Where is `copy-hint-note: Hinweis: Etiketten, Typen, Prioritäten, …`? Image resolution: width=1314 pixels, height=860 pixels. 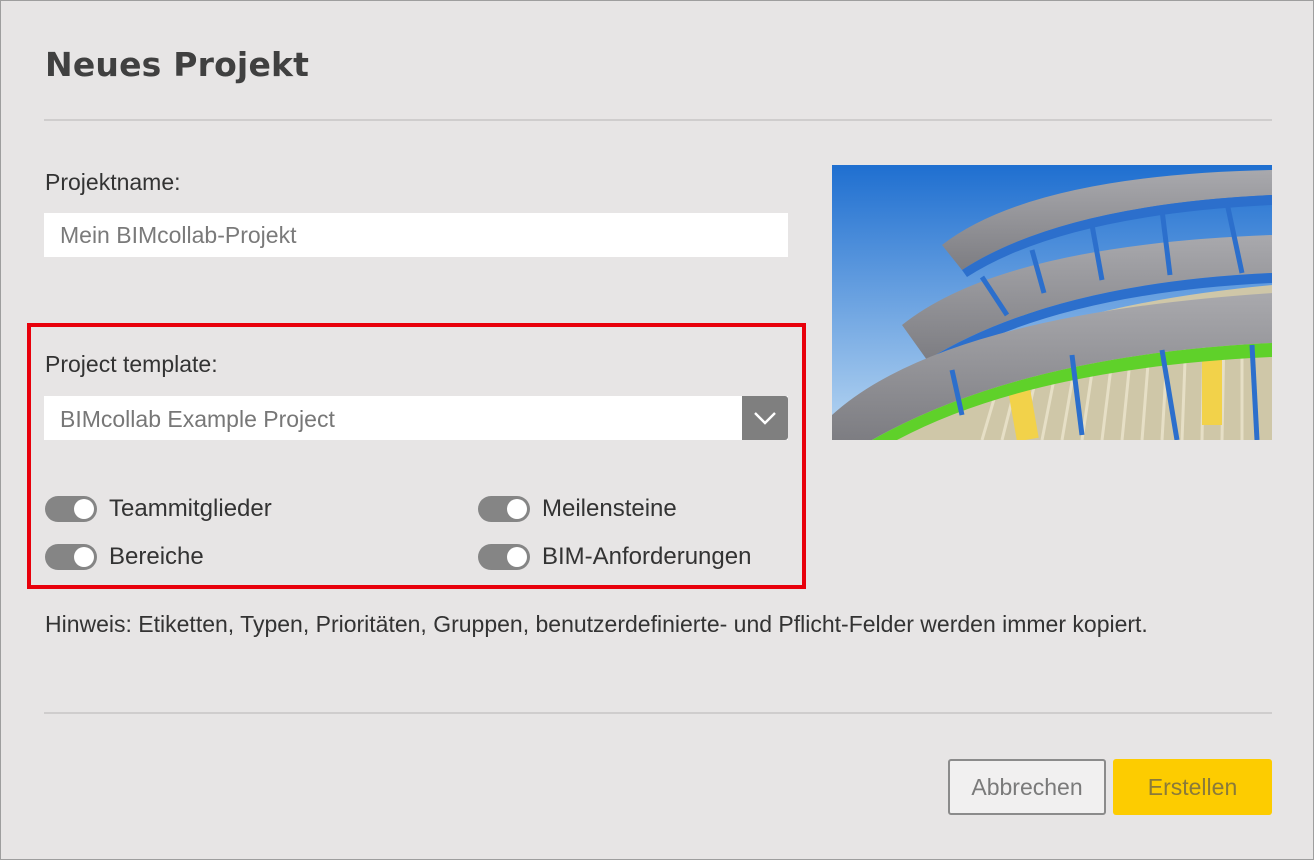
copy-hint-note: Hinweis: Etiketten, Typen, Prioritäten, … is located at coordinates (596, 624).